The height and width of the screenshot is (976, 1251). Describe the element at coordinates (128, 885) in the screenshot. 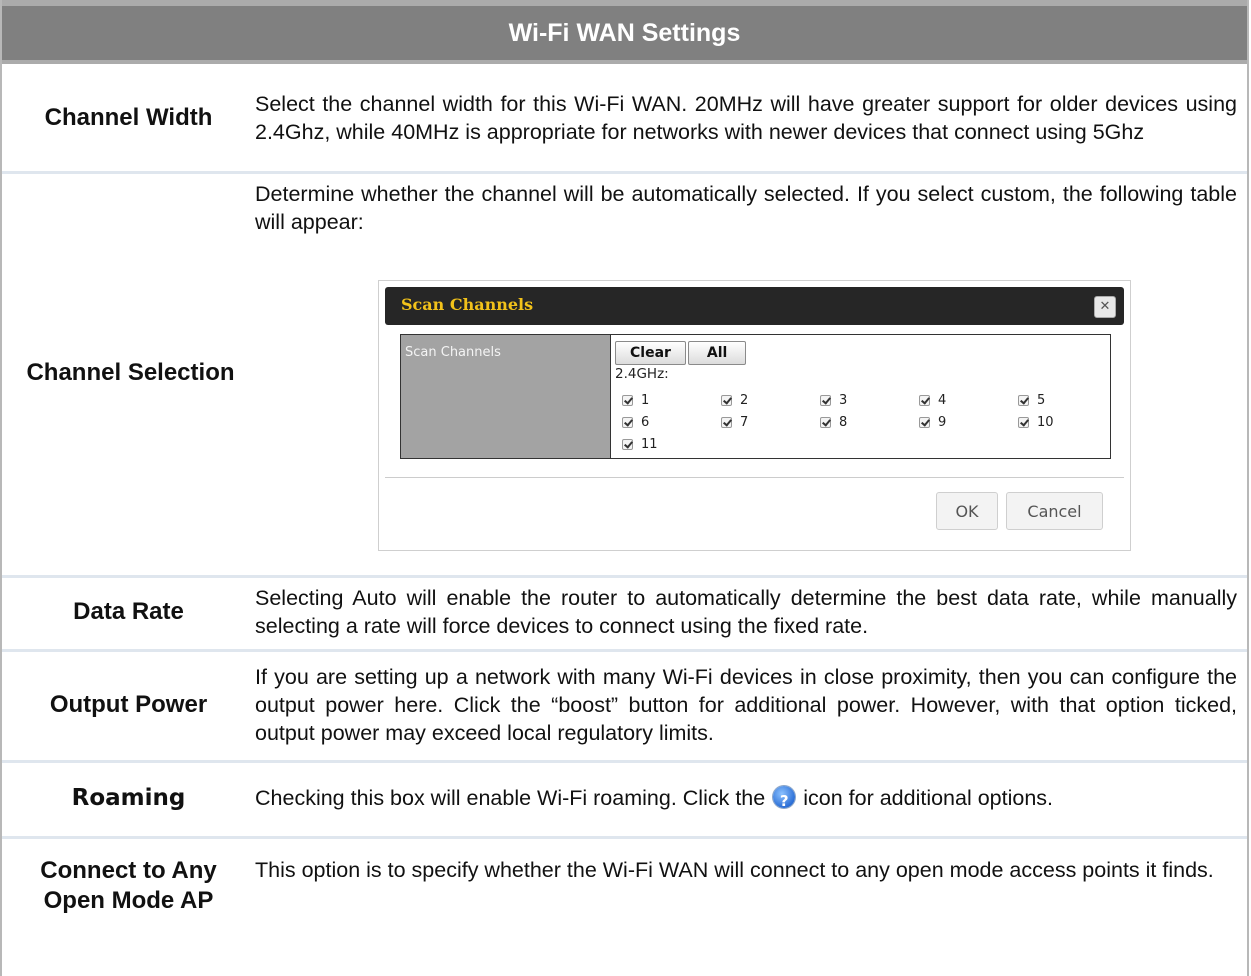

I see `row-label: Connect to Any Open Mode AP` at that location.